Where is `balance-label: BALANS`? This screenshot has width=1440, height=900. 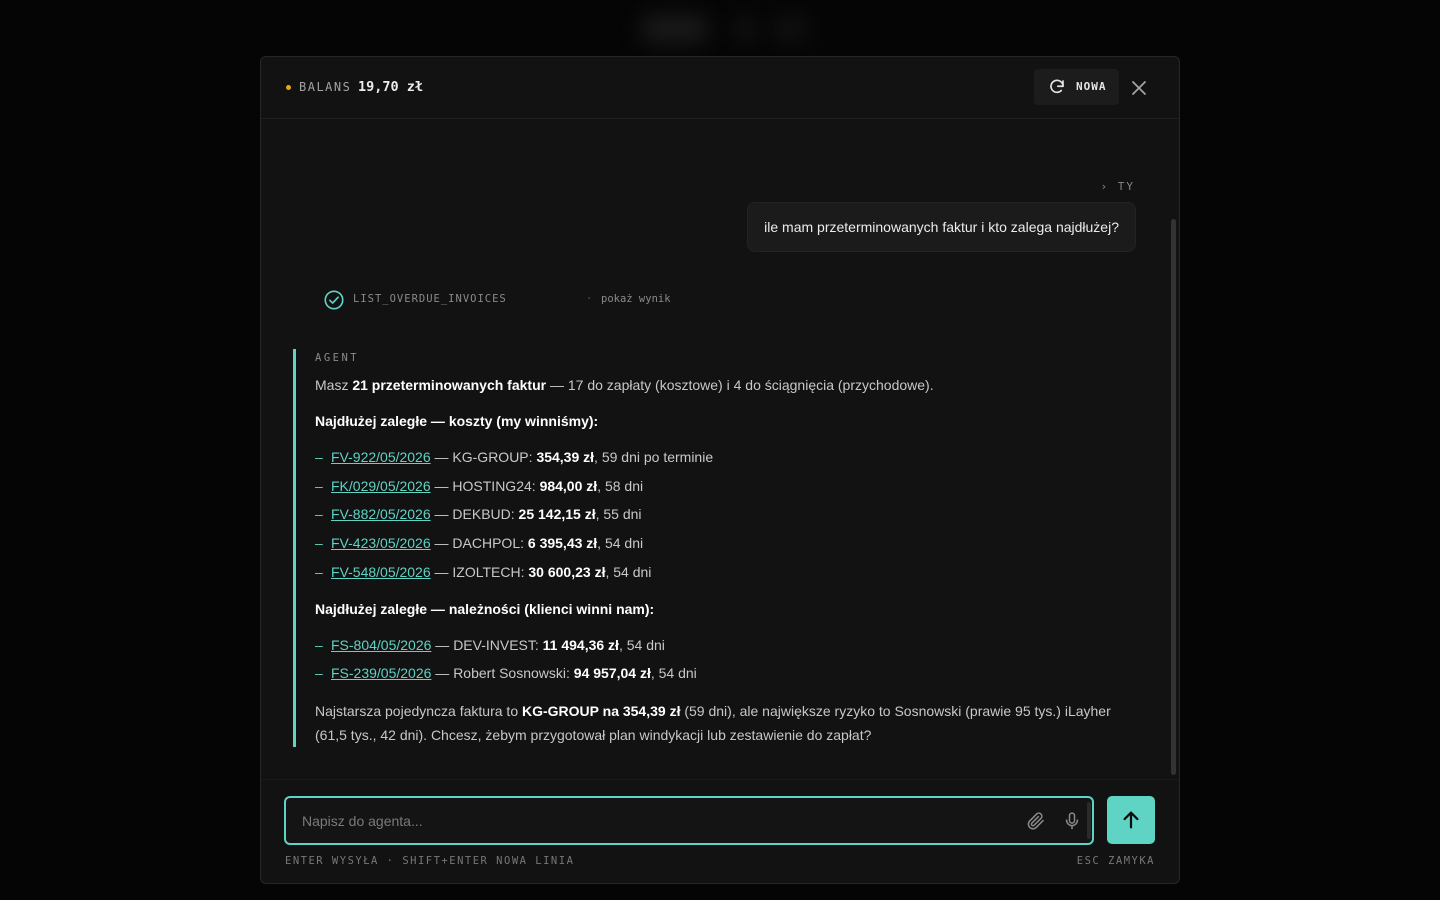
balance-label: BALANS is located at coordinates (325, 87).